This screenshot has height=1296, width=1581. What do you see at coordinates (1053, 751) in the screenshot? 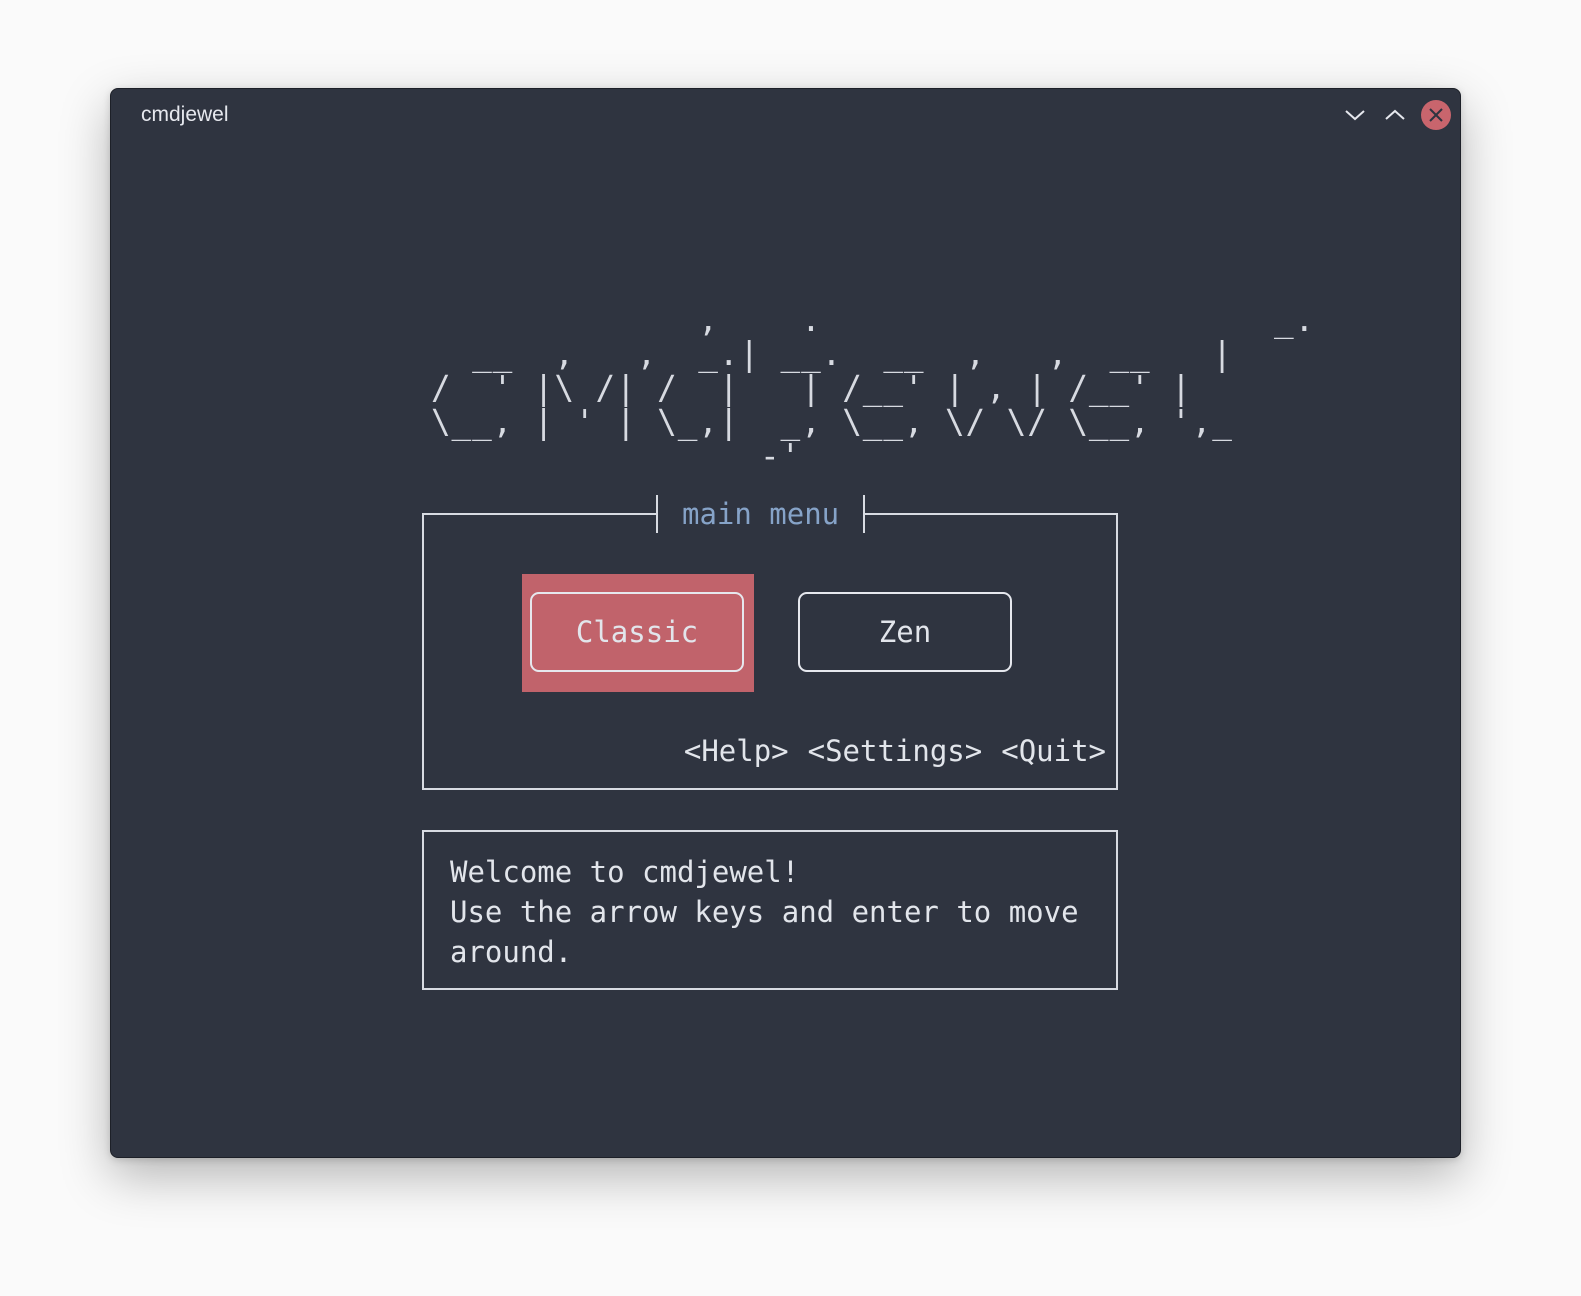
I see `quit-link: <Quit>` at bounding box center [1053, 751].